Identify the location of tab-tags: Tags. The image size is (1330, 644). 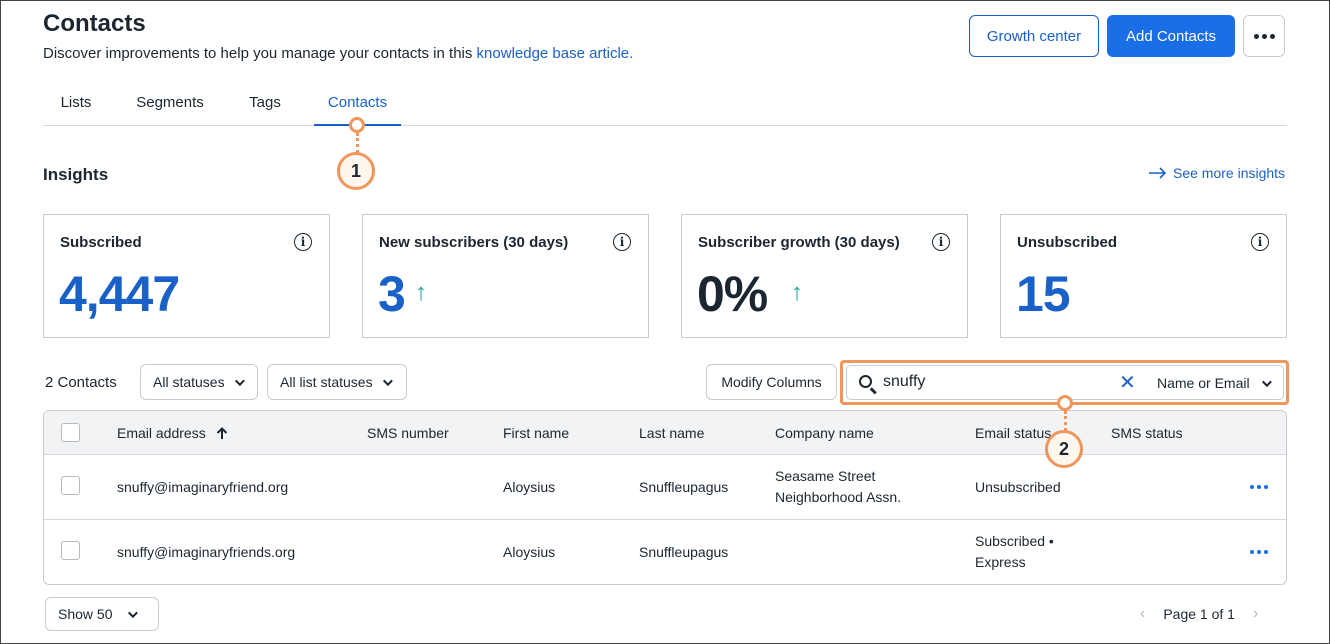
(265, 106).